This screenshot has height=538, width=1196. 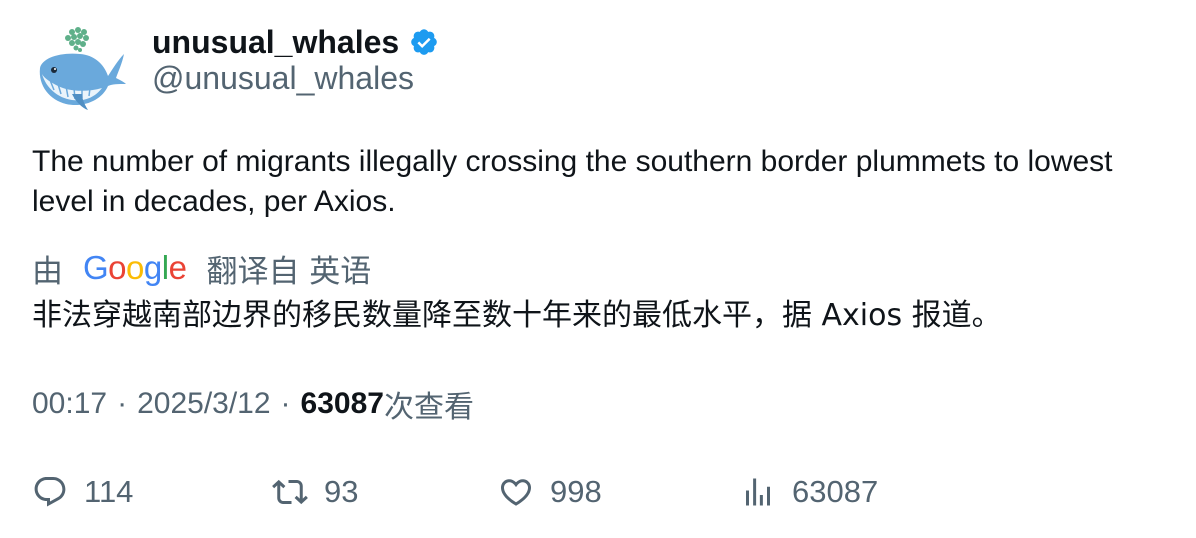 I want to click on google-logo: Google, so click(x=135, y=268).